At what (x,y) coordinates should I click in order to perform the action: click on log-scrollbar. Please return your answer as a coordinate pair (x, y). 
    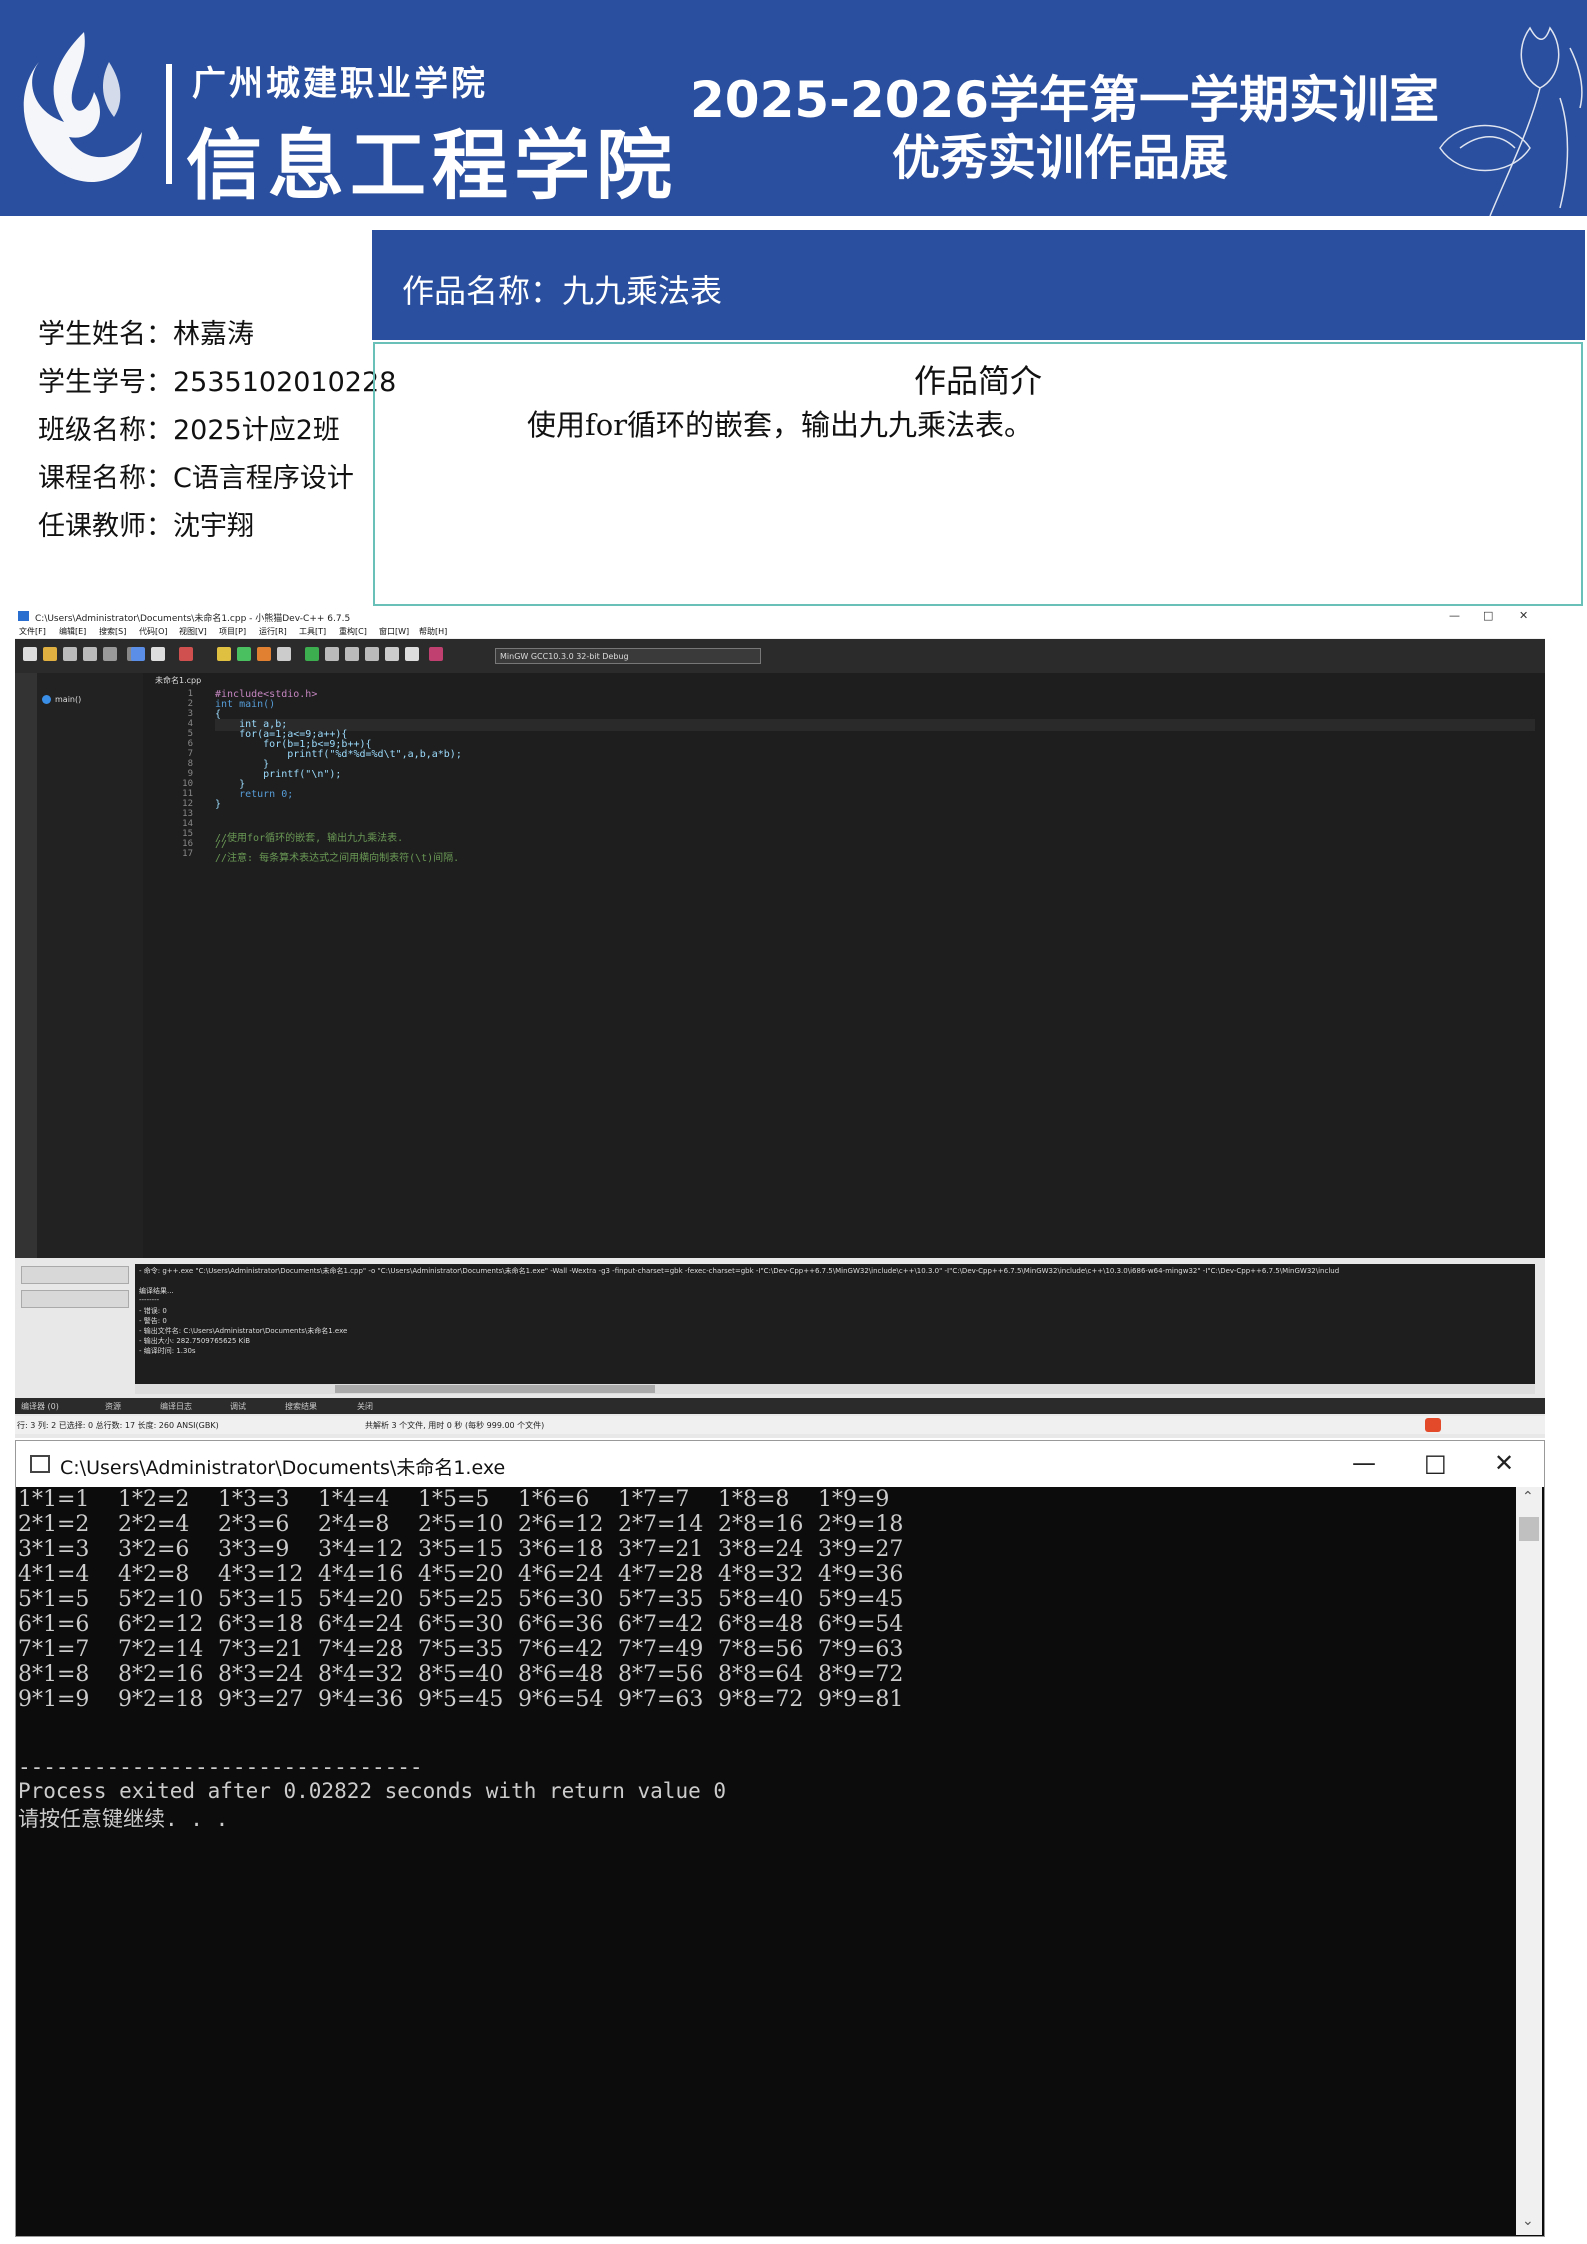
    Looking at the image, I should click on (835, 1389).